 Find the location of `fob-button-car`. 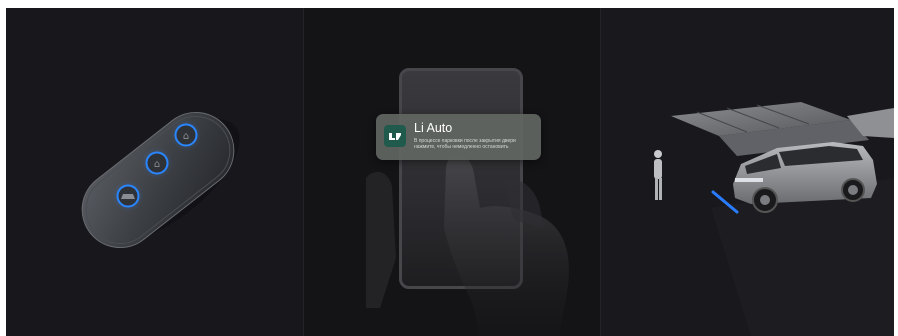

fob-button-car is located at coordinates (128, 196).